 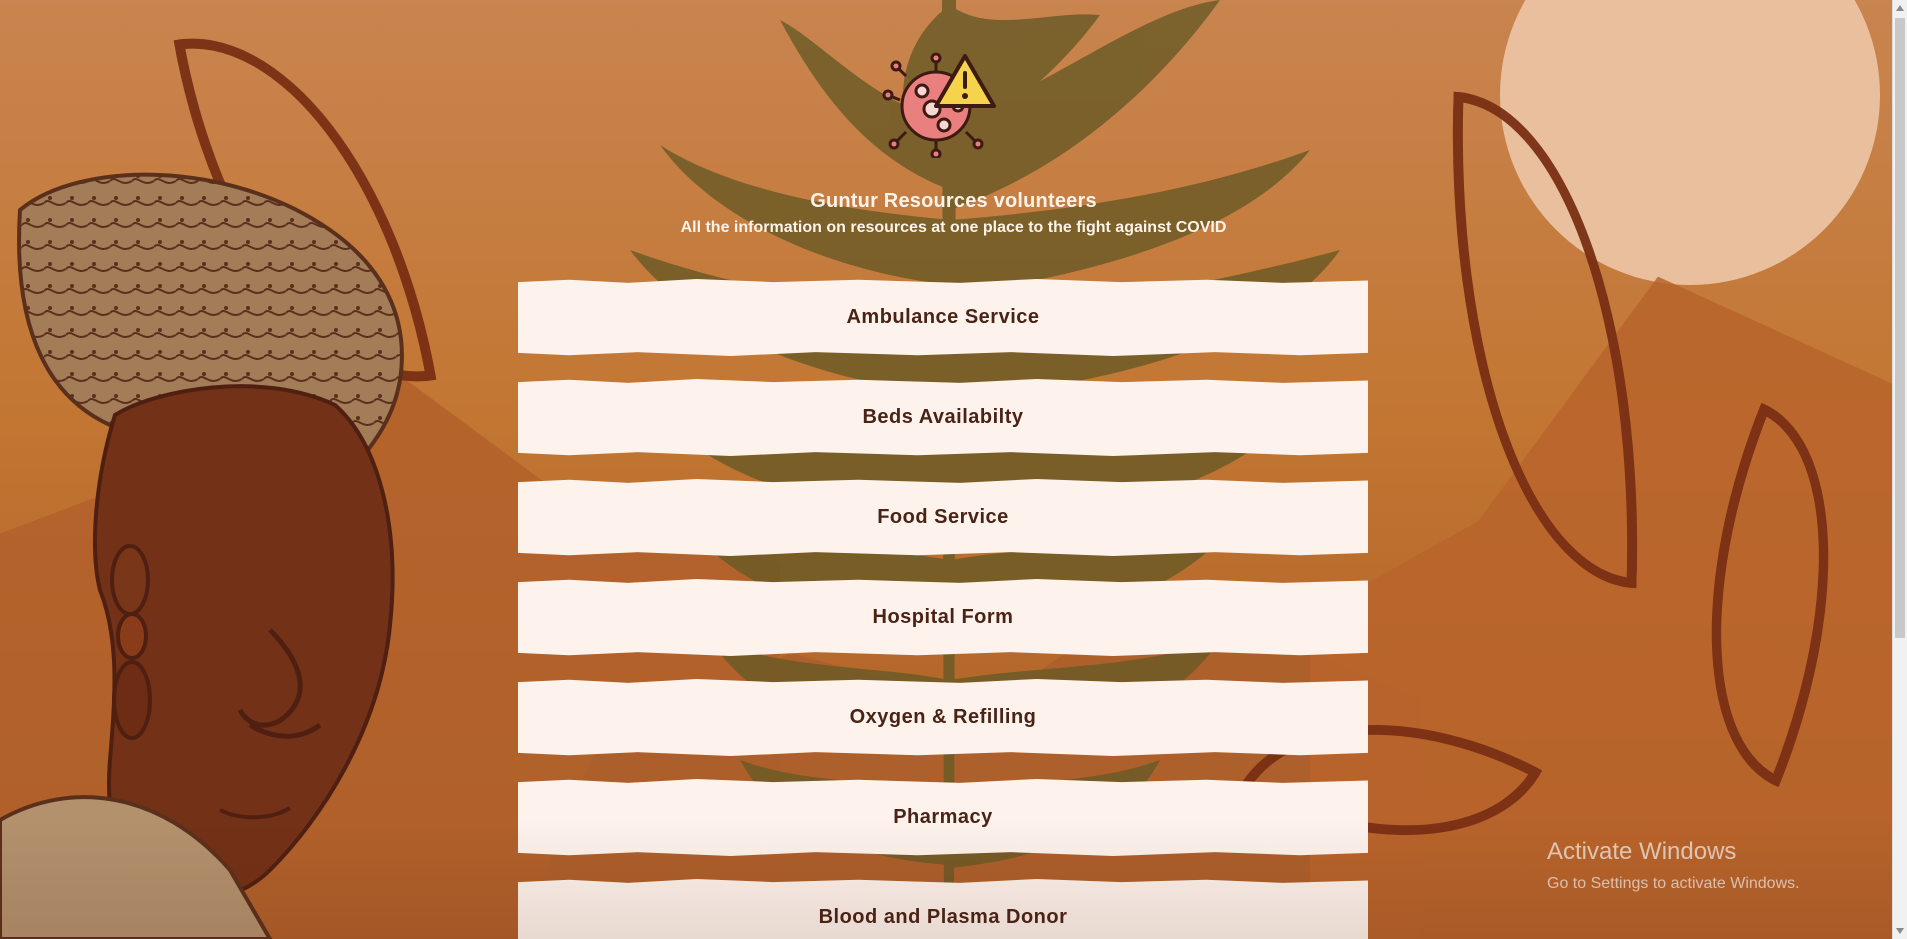 What do you see at coordinates (939, 105) in the screenshot?
I see `virus-warning-icon` at bounding box center [939, 105].